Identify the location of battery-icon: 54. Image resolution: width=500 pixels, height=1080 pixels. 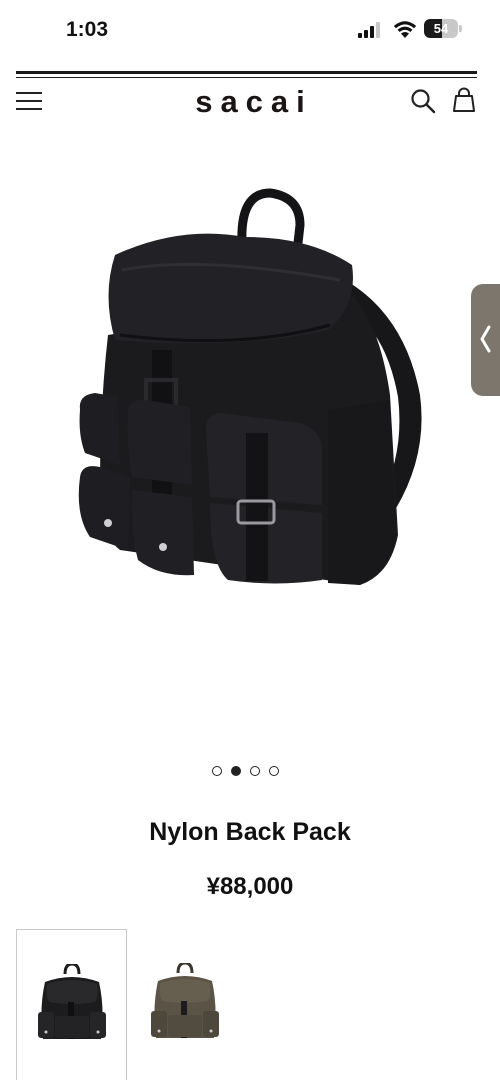
(443, 28).